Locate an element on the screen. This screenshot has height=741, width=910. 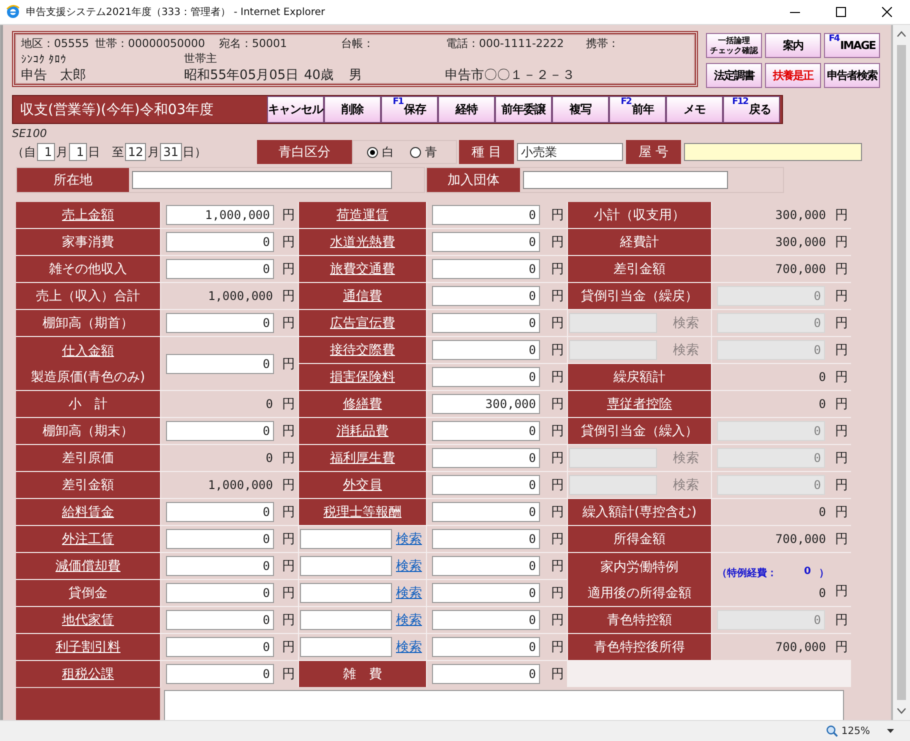
toolbar-button: 申告者検索 is located at coordinates (852, 75).